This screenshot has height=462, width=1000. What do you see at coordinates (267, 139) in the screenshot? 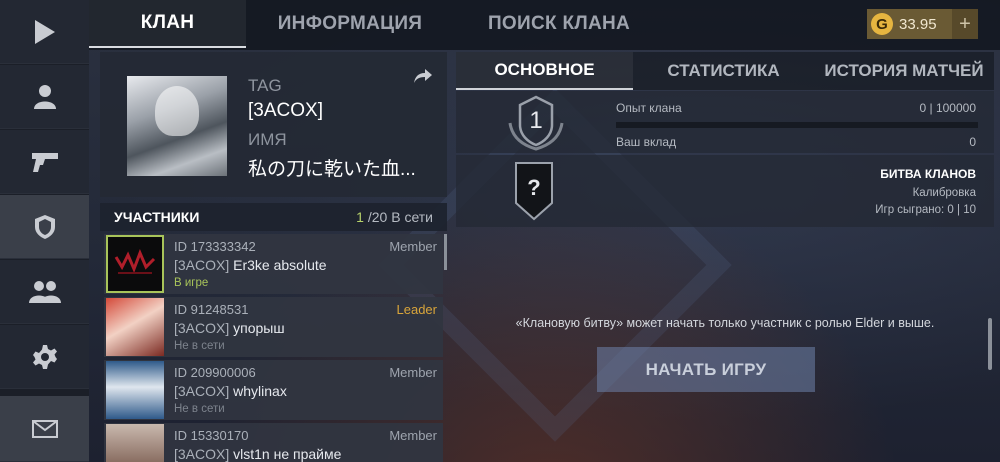
I see `clan-name-label: ИМЯ` at bounding box center [267, 139].